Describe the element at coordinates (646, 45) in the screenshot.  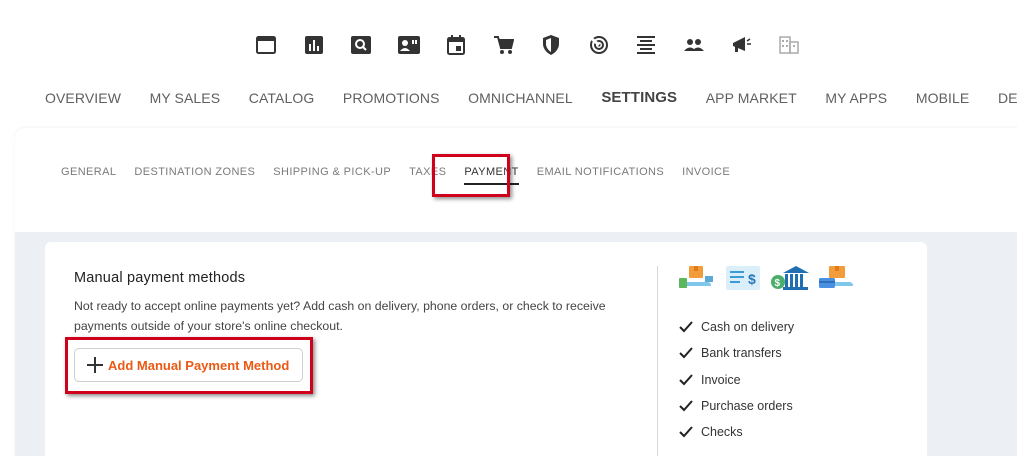
I see `align-icon` at that location.